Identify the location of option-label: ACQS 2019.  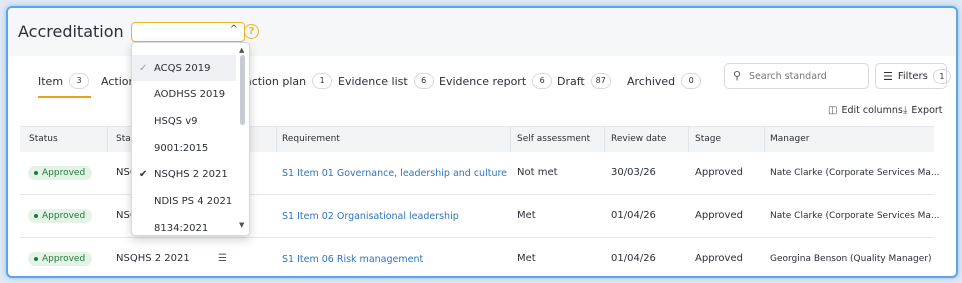
(182, 68).